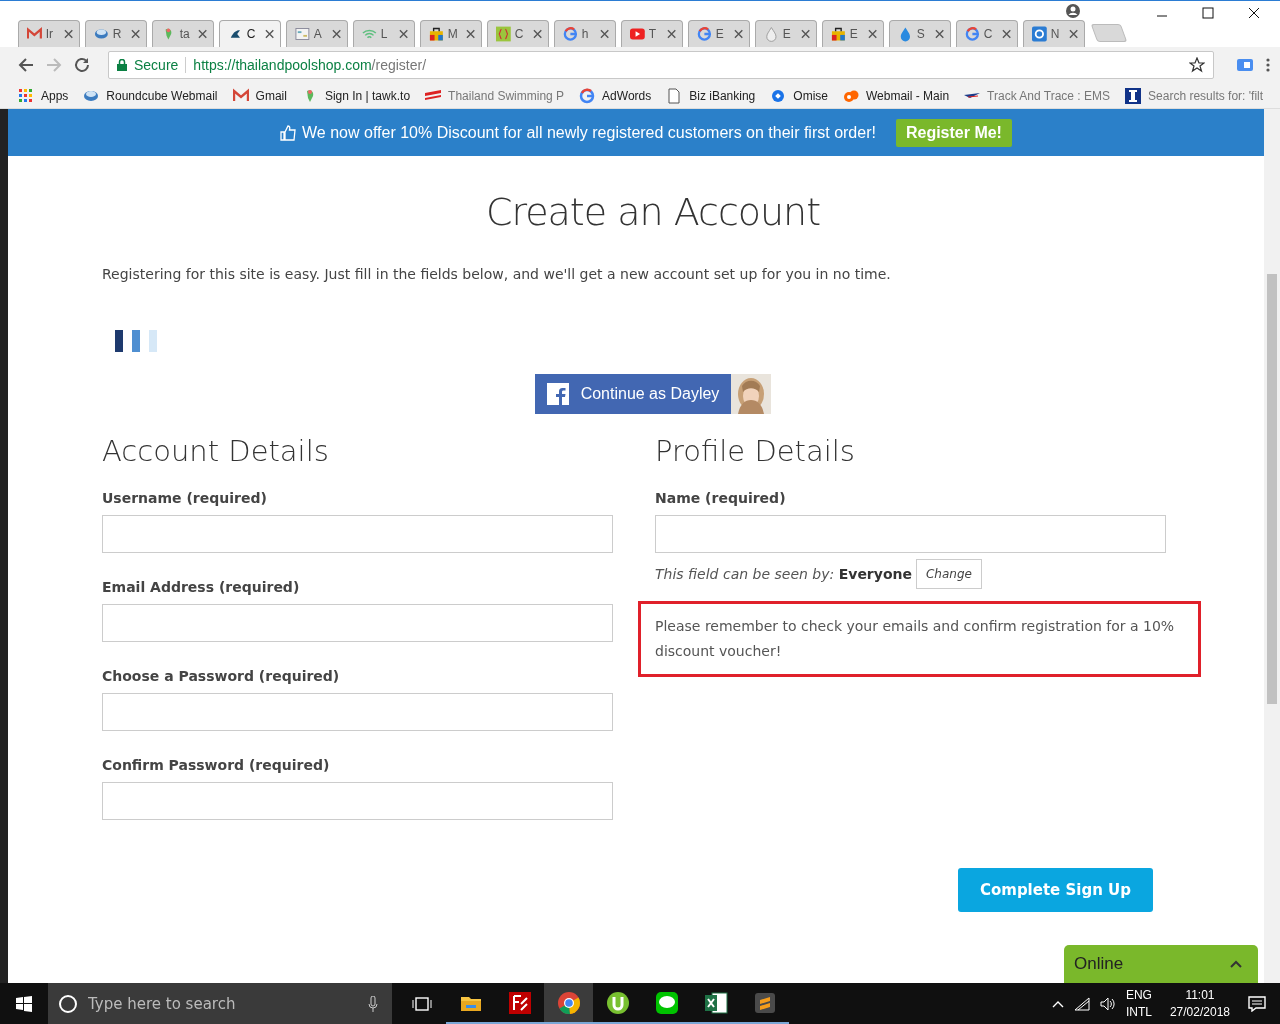  I want to click on star-icon, so click(1197, 65).